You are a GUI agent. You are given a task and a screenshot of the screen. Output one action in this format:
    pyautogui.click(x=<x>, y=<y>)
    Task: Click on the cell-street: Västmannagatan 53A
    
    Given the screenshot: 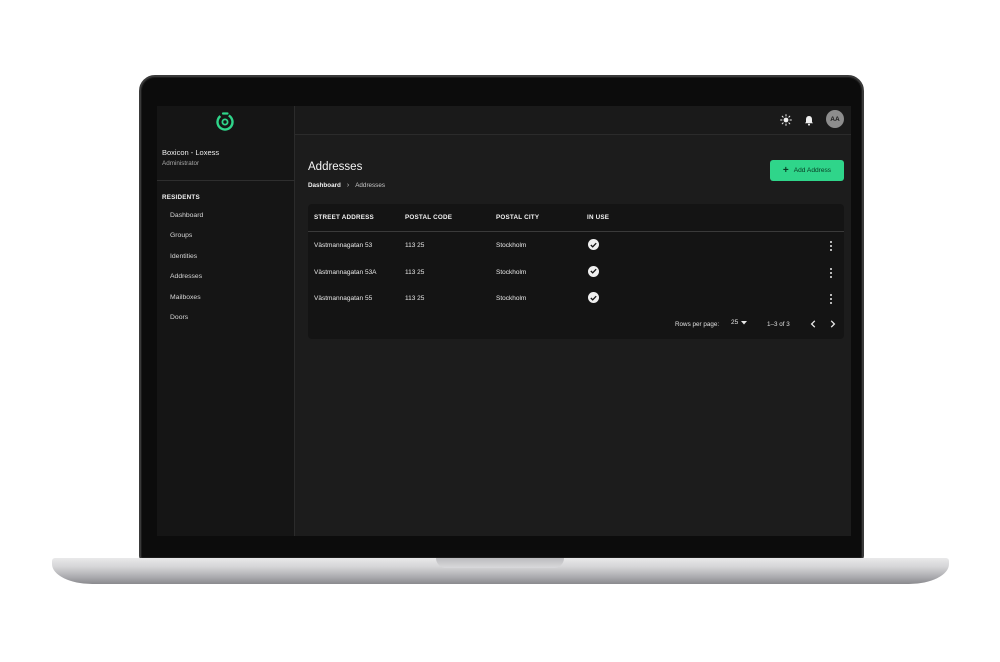 What is the action you would take?
    pyautogui.click(x=345, y=272)
    